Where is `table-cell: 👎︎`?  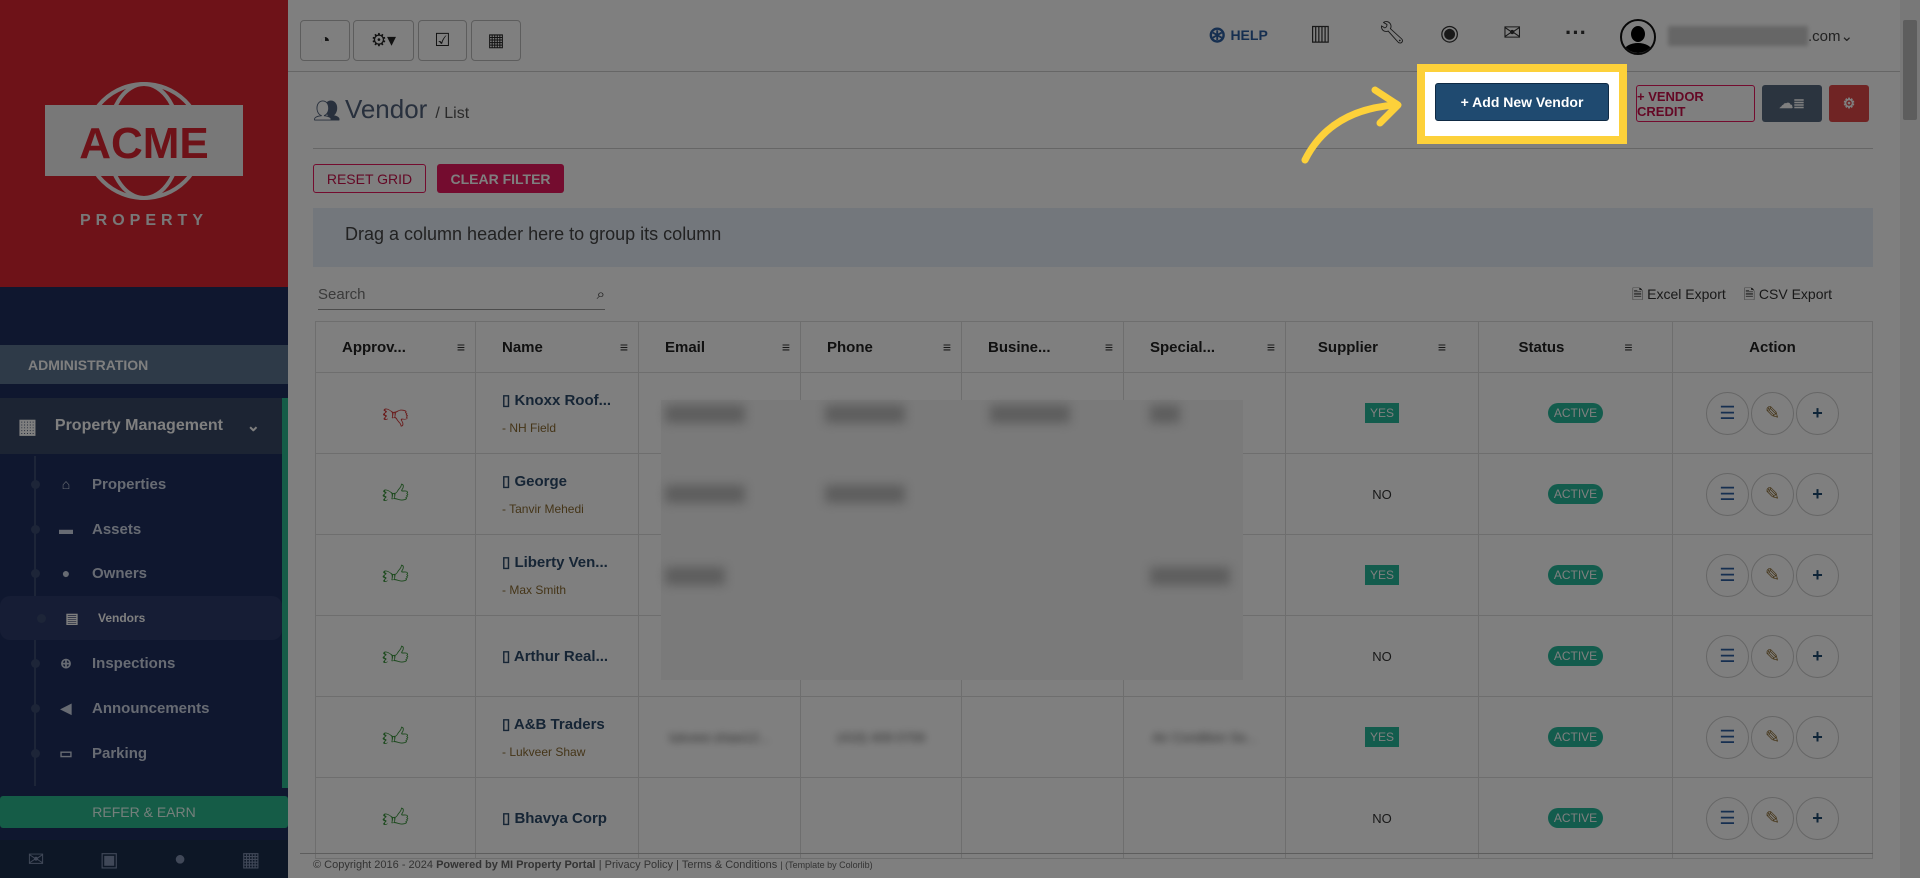
table-cell: 👎︎ is located at coordinates (395, 413).